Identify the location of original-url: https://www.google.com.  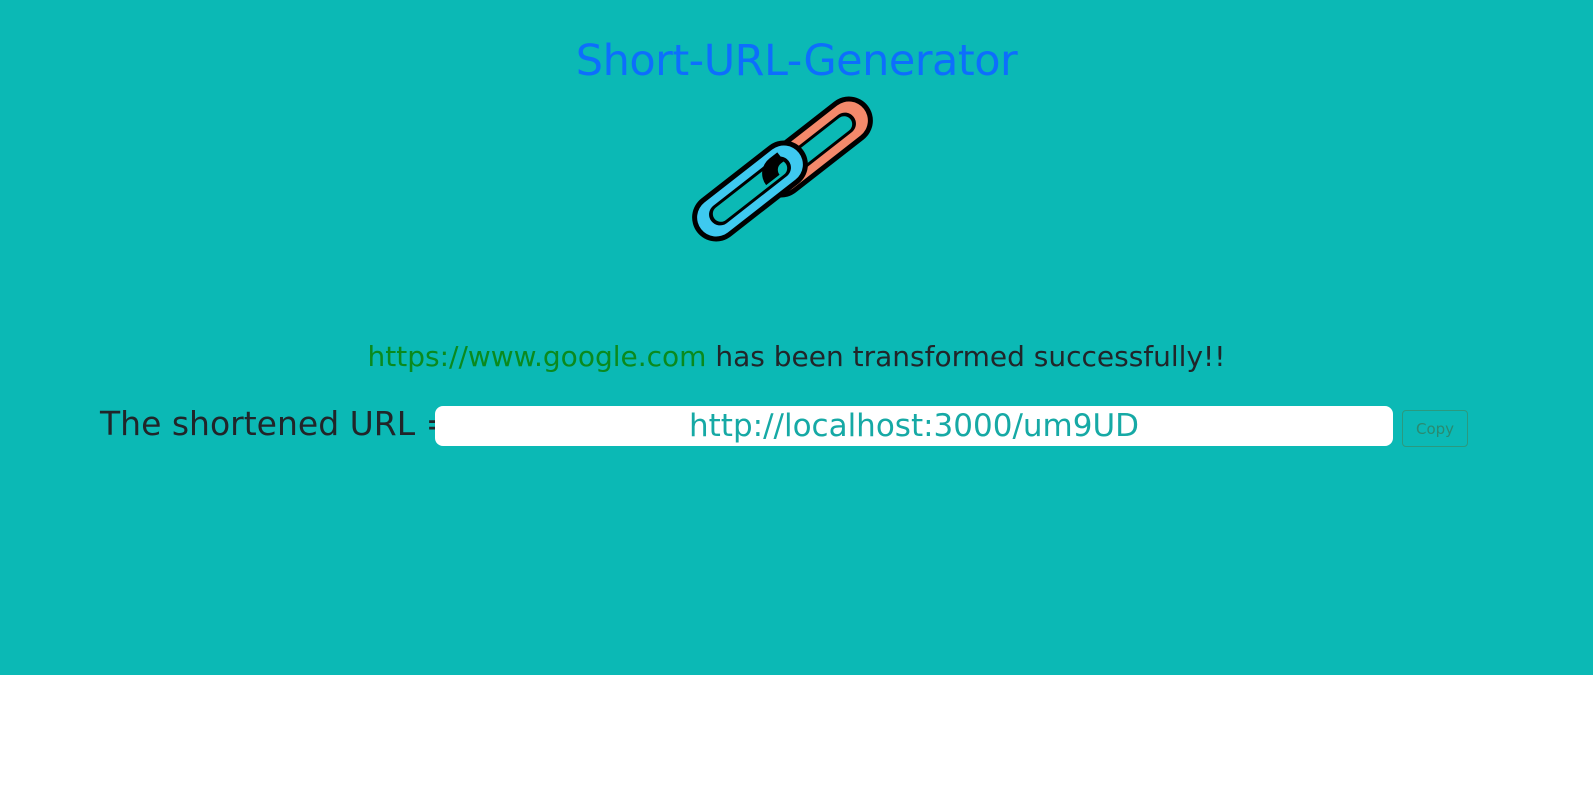
(537, 356).